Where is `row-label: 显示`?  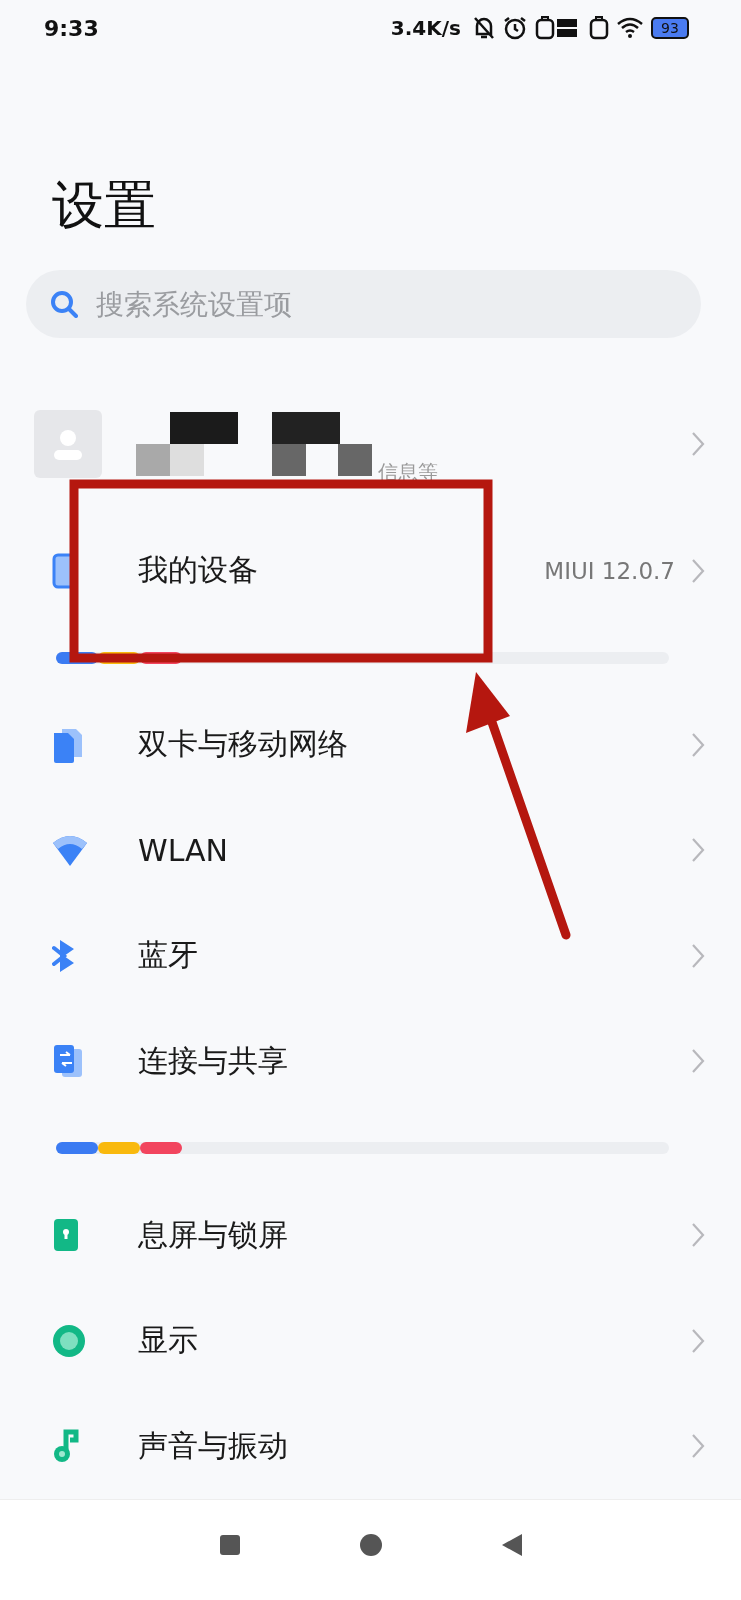
row-label: 显示 is located at coordinates (168, 1340).